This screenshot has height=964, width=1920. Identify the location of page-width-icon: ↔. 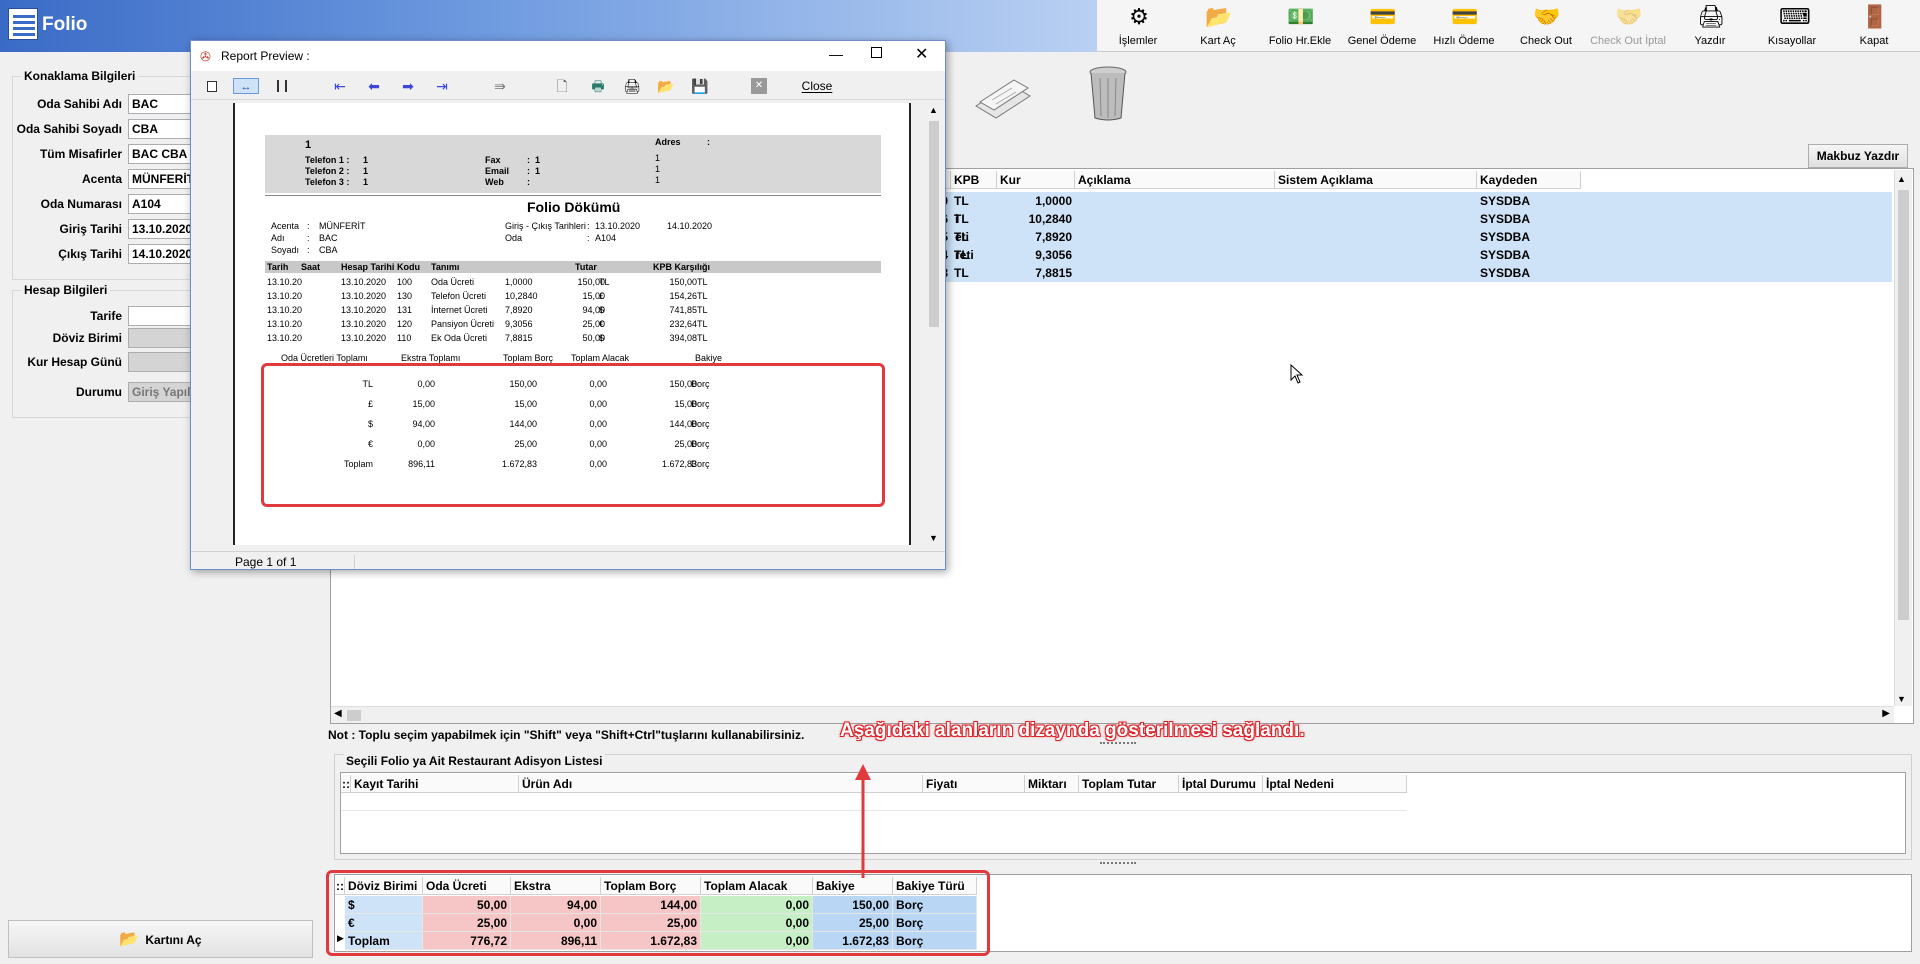
(246, 86).